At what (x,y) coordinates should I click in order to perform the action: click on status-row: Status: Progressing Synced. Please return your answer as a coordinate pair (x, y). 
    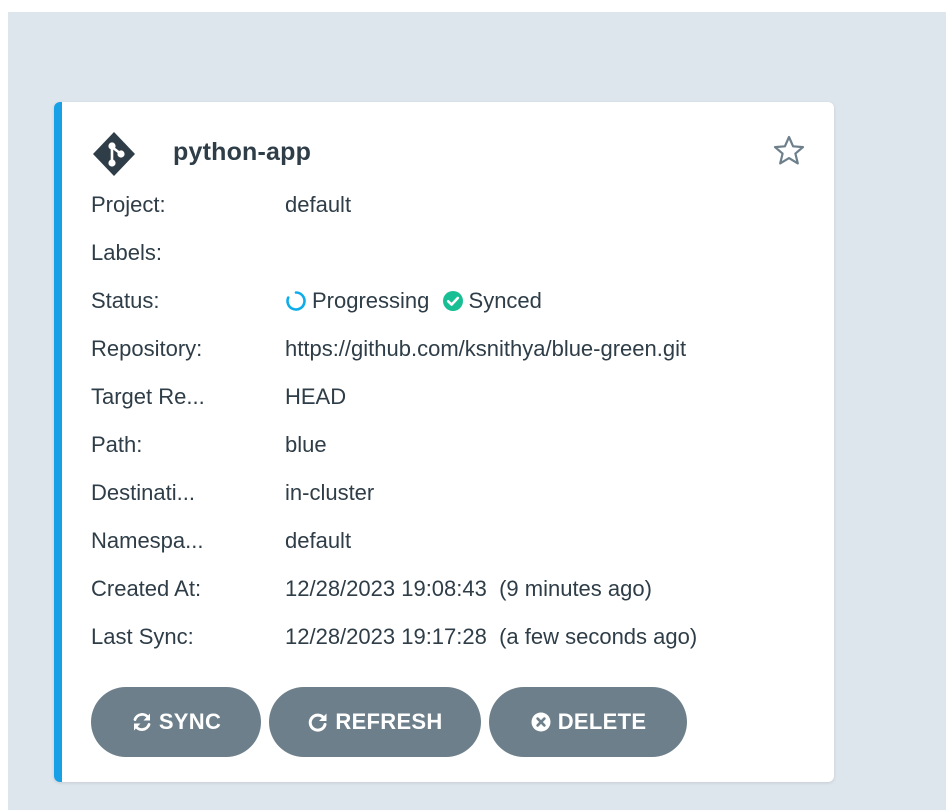
    Looking at the image, I should click on (452, 302).